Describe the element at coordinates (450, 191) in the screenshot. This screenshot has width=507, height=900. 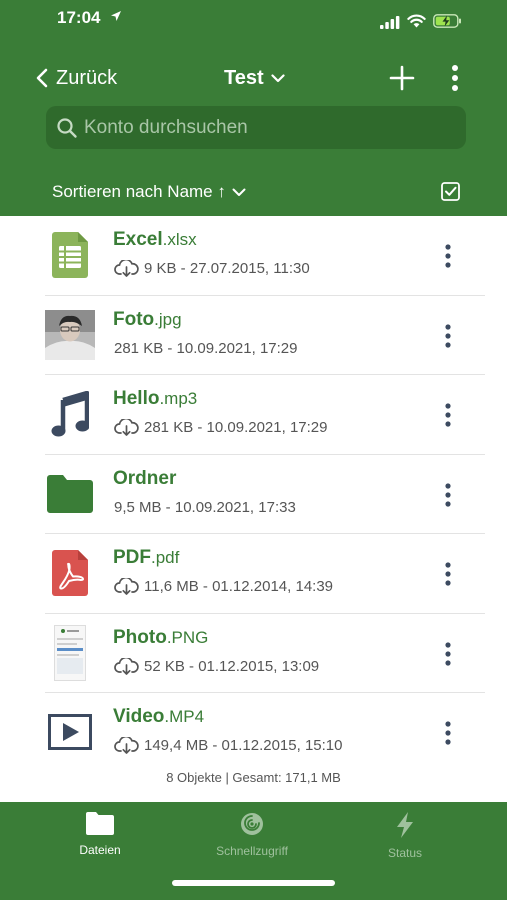
I see `select-checkbox-icon` at that location.